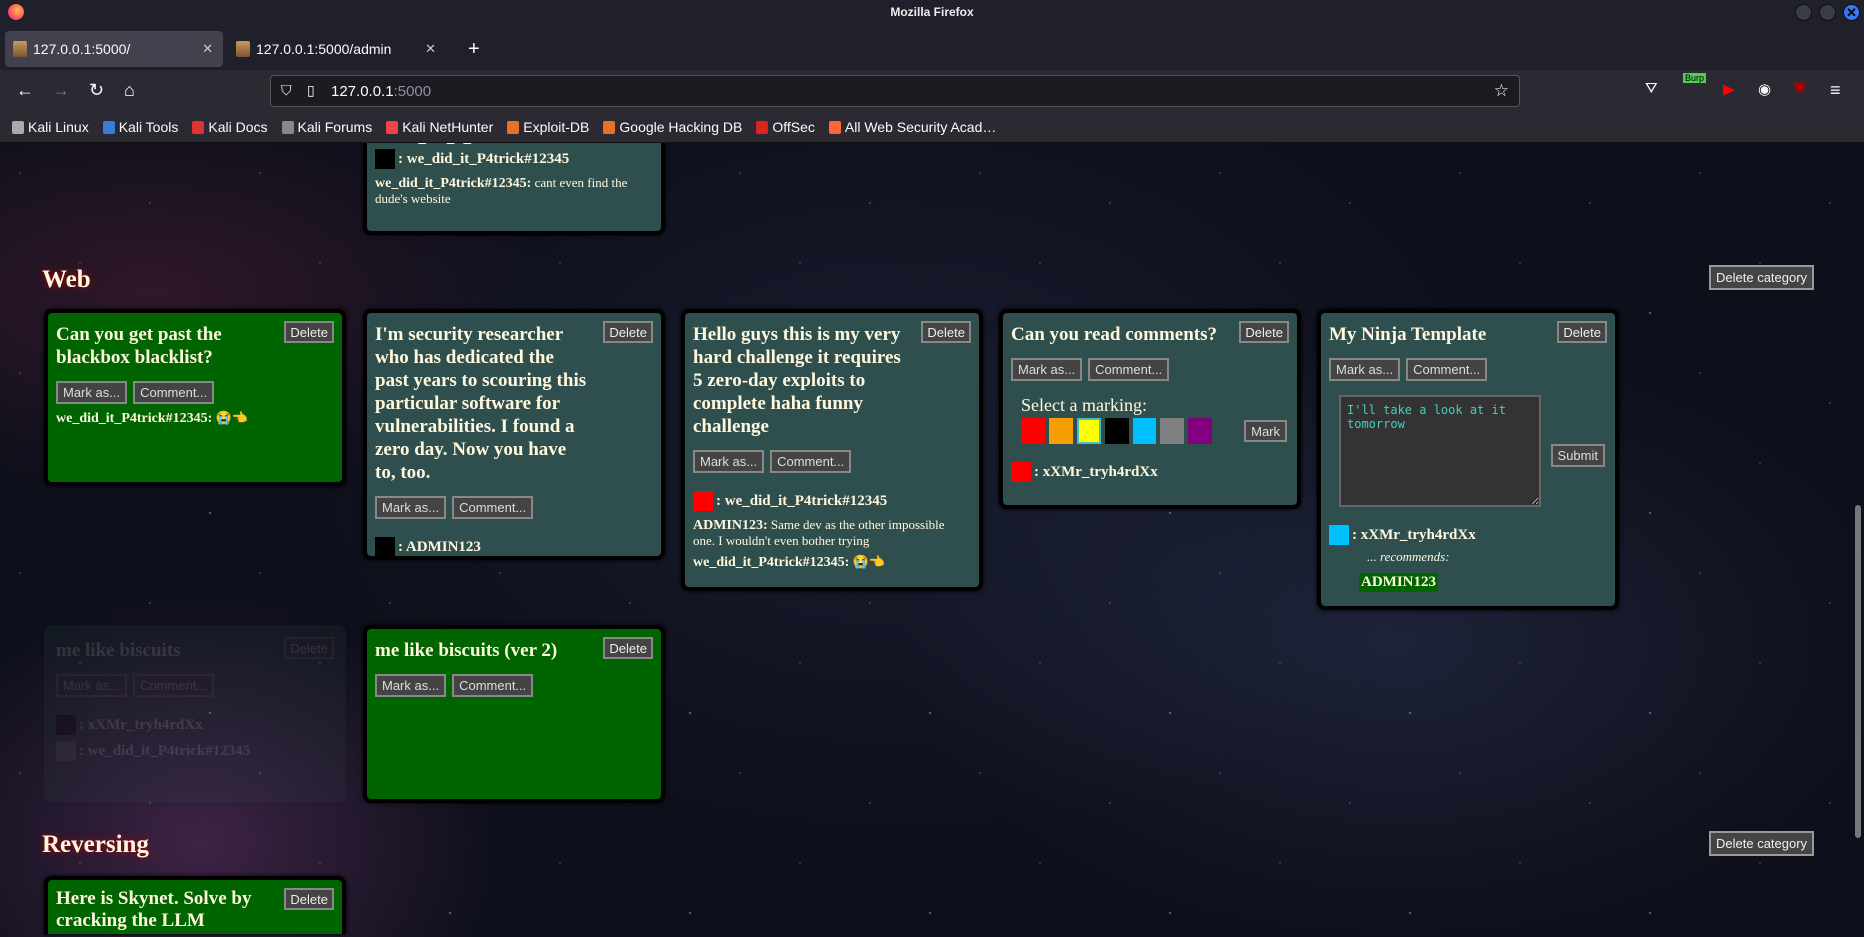  What do you see at coordinates (1501, 91) in the screenshot?
I see `bookmark-star-icon: ☆` at bounding box center [1501, 91].